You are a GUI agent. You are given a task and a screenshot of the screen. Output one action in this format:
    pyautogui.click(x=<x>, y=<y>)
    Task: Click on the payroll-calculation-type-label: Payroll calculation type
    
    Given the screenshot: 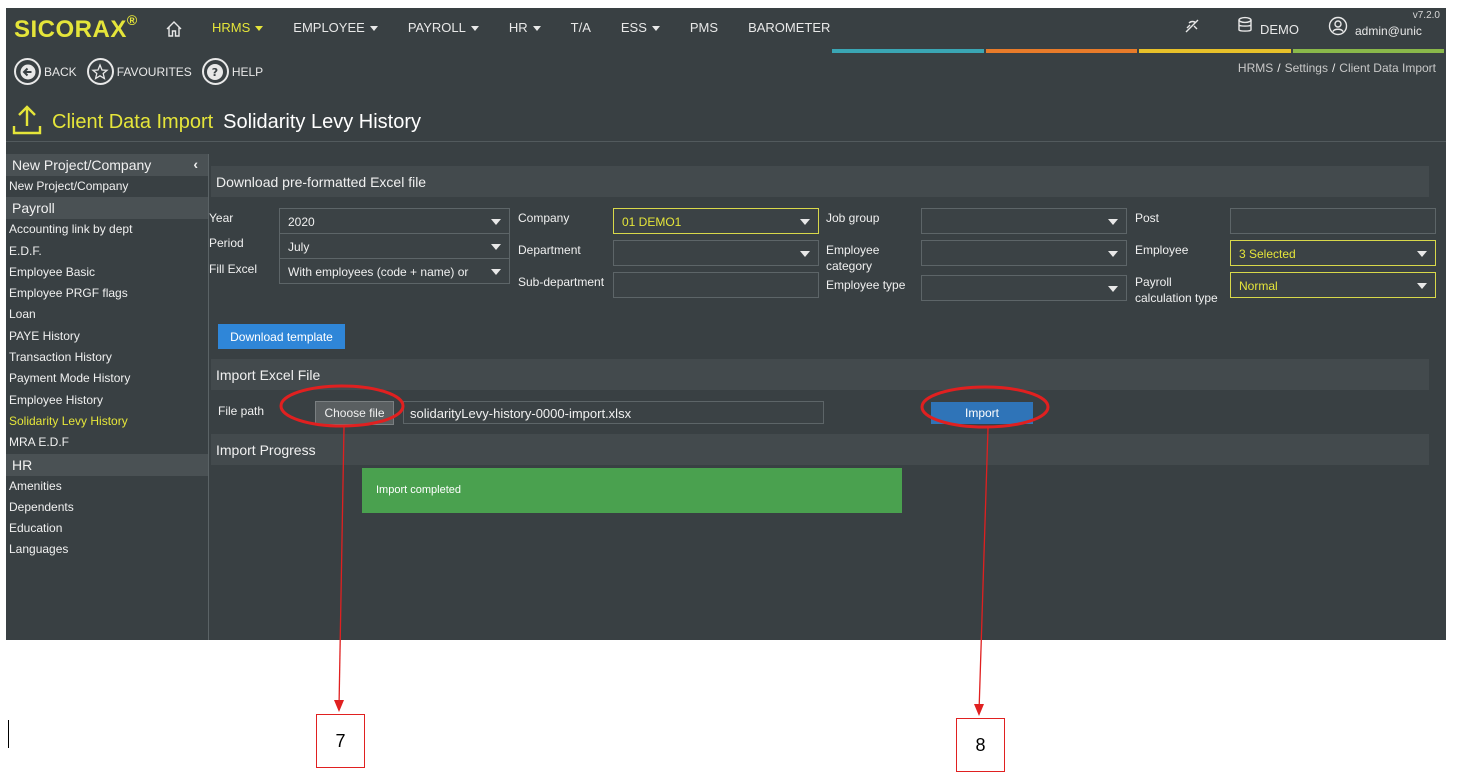 What is the action you would take?
    pyautogui.click(x=1176, y=290)
    